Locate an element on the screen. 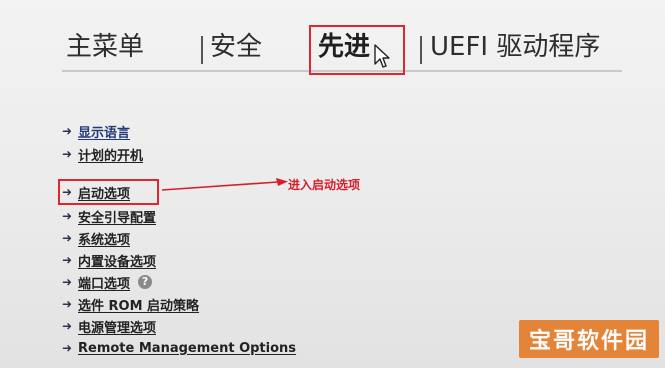 The image size is (665, 368). option-system-options: ➜ 系统选项 is located at coordinates (96, 238).